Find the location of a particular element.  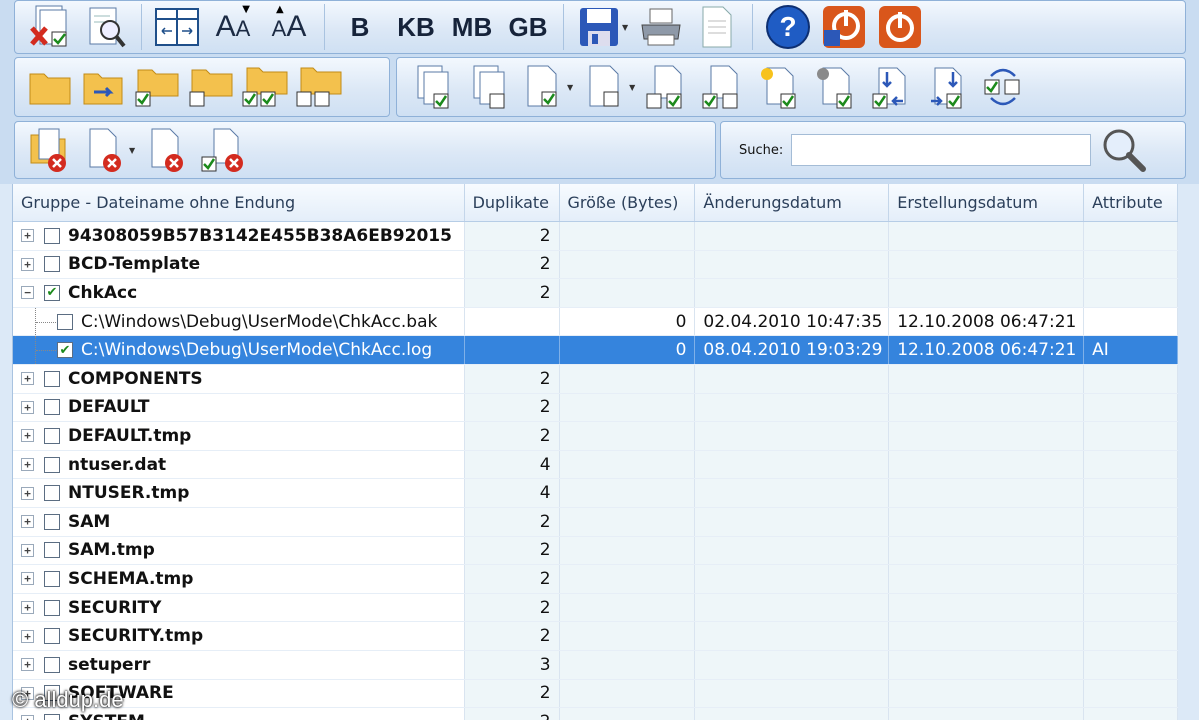

font-grow-icon: AA ▲ is located at coordinates (289, 27).